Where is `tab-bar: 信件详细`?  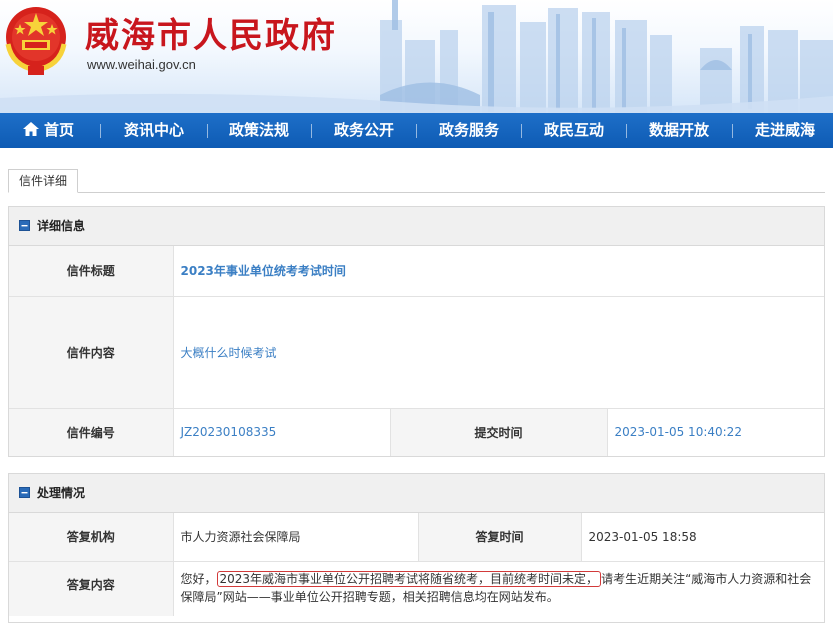 tab-bar: 信件详细 is located at coordinates (416, 178).